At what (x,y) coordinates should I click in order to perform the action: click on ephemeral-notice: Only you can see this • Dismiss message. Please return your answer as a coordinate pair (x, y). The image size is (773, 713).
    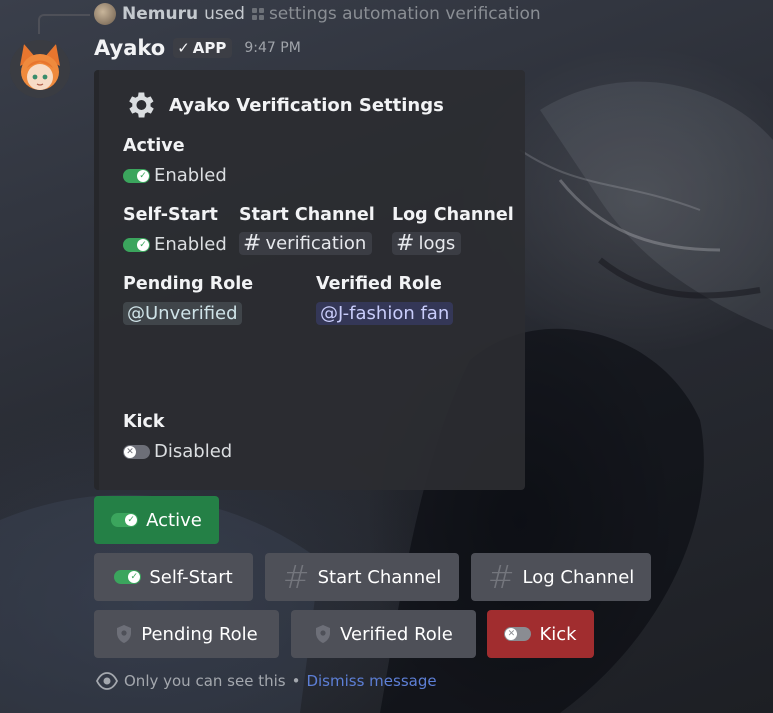
    Looking at the image, I should click on (266, 681).